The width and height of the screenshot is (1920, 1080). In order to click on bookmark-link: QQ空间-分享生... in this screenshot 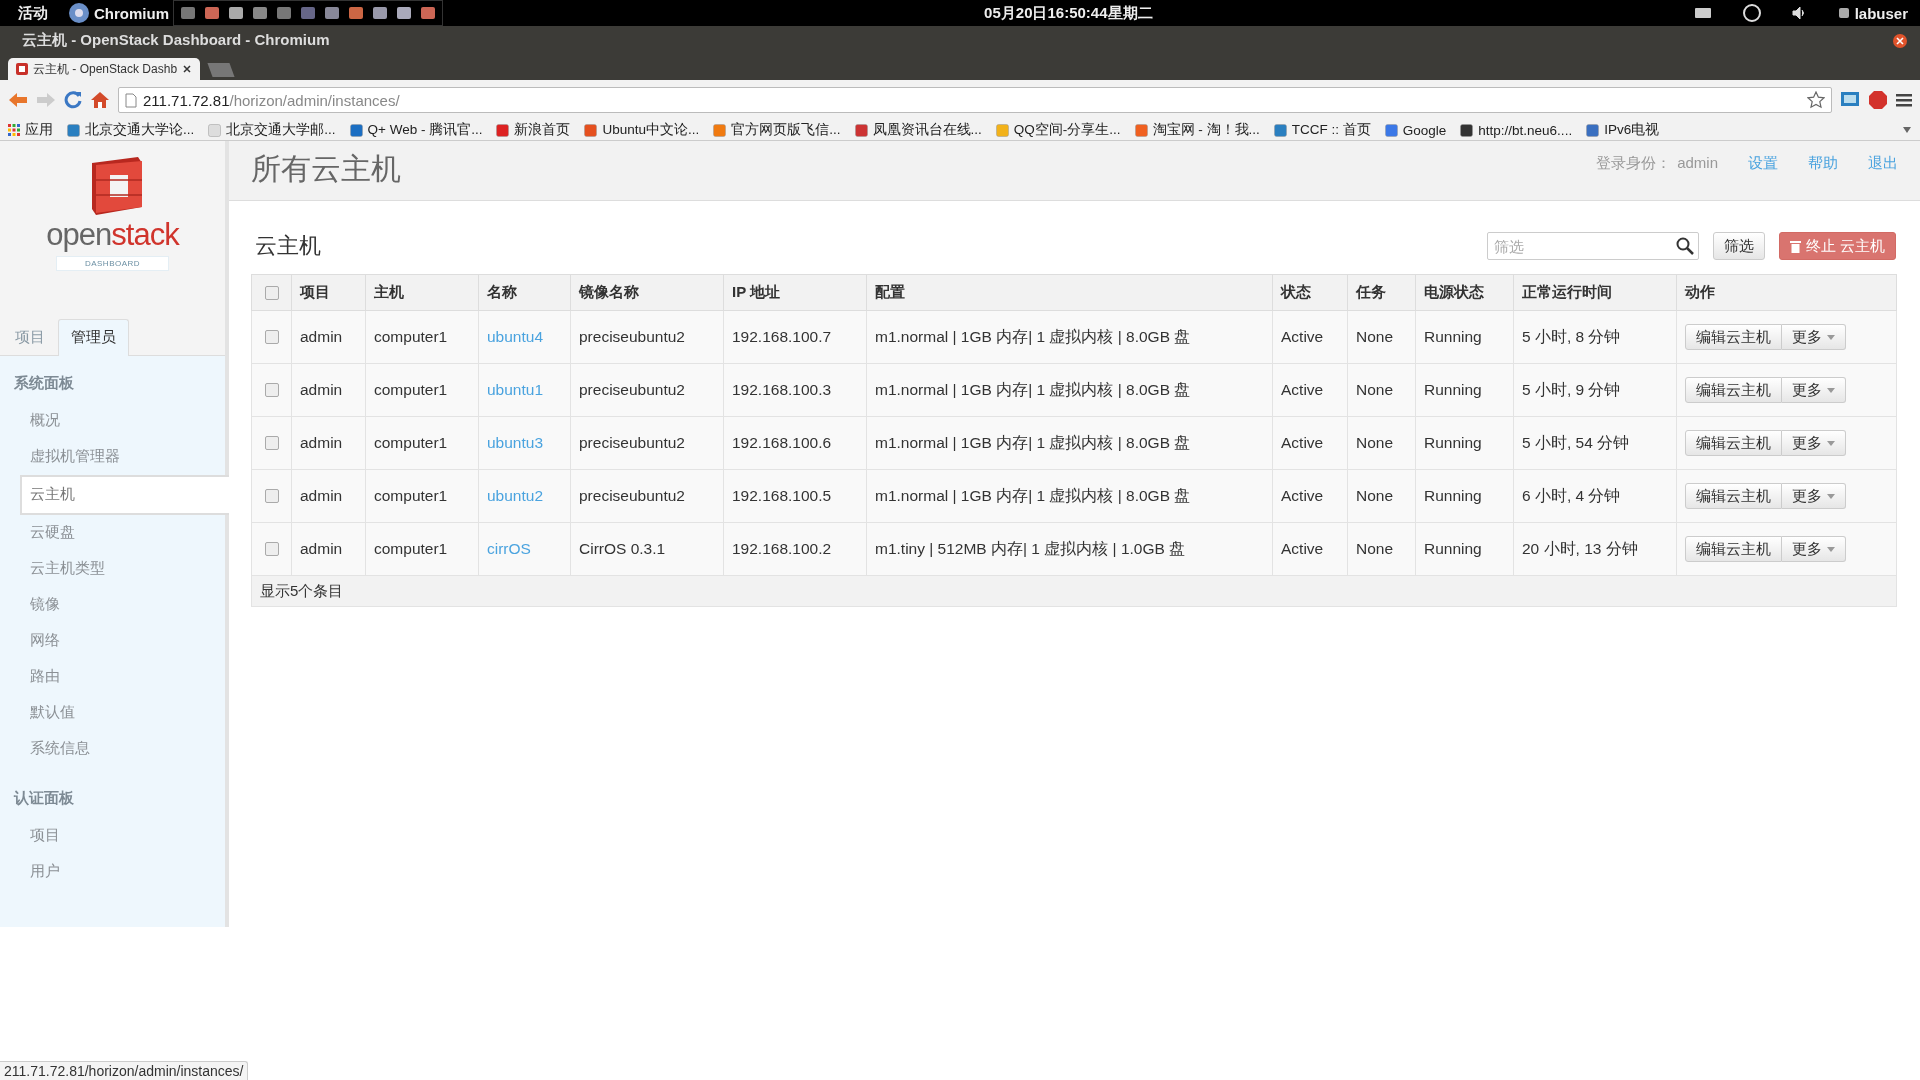, I will do `click(1067, 130)`.